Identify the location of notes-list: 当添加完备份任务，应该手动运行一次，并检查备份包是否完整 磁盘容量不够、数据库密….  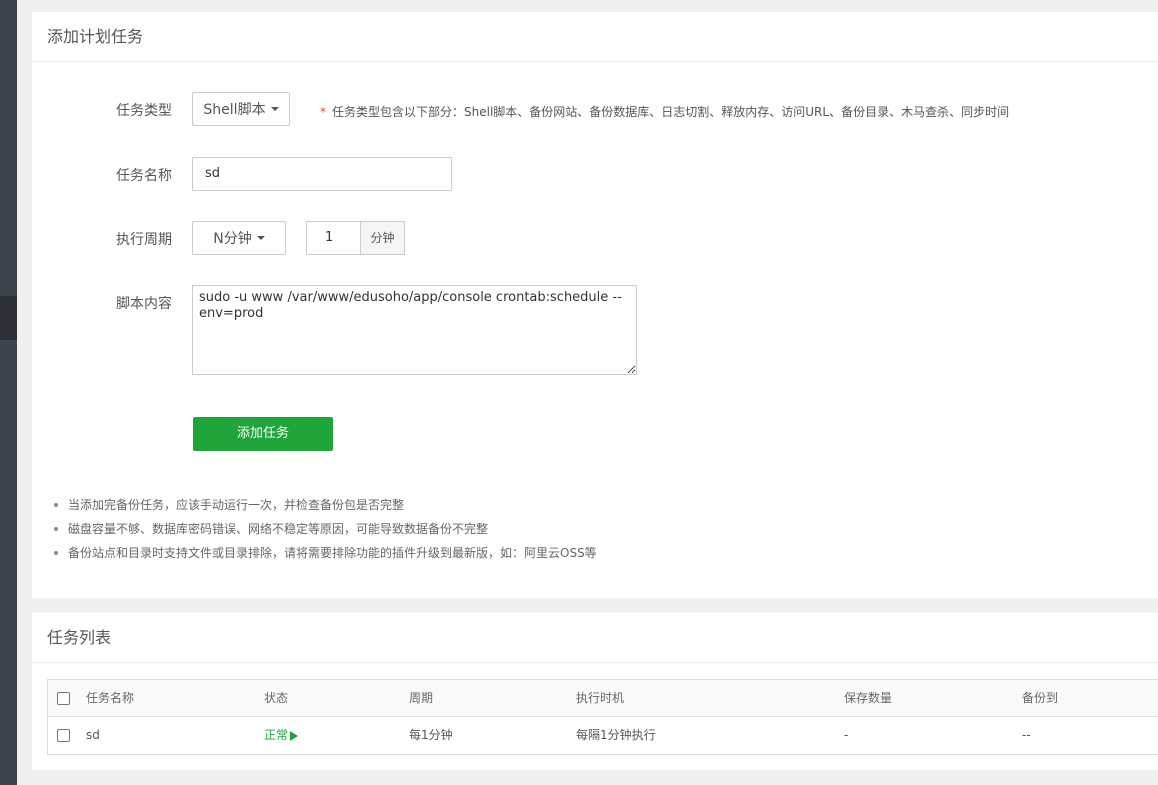
(324, 529).